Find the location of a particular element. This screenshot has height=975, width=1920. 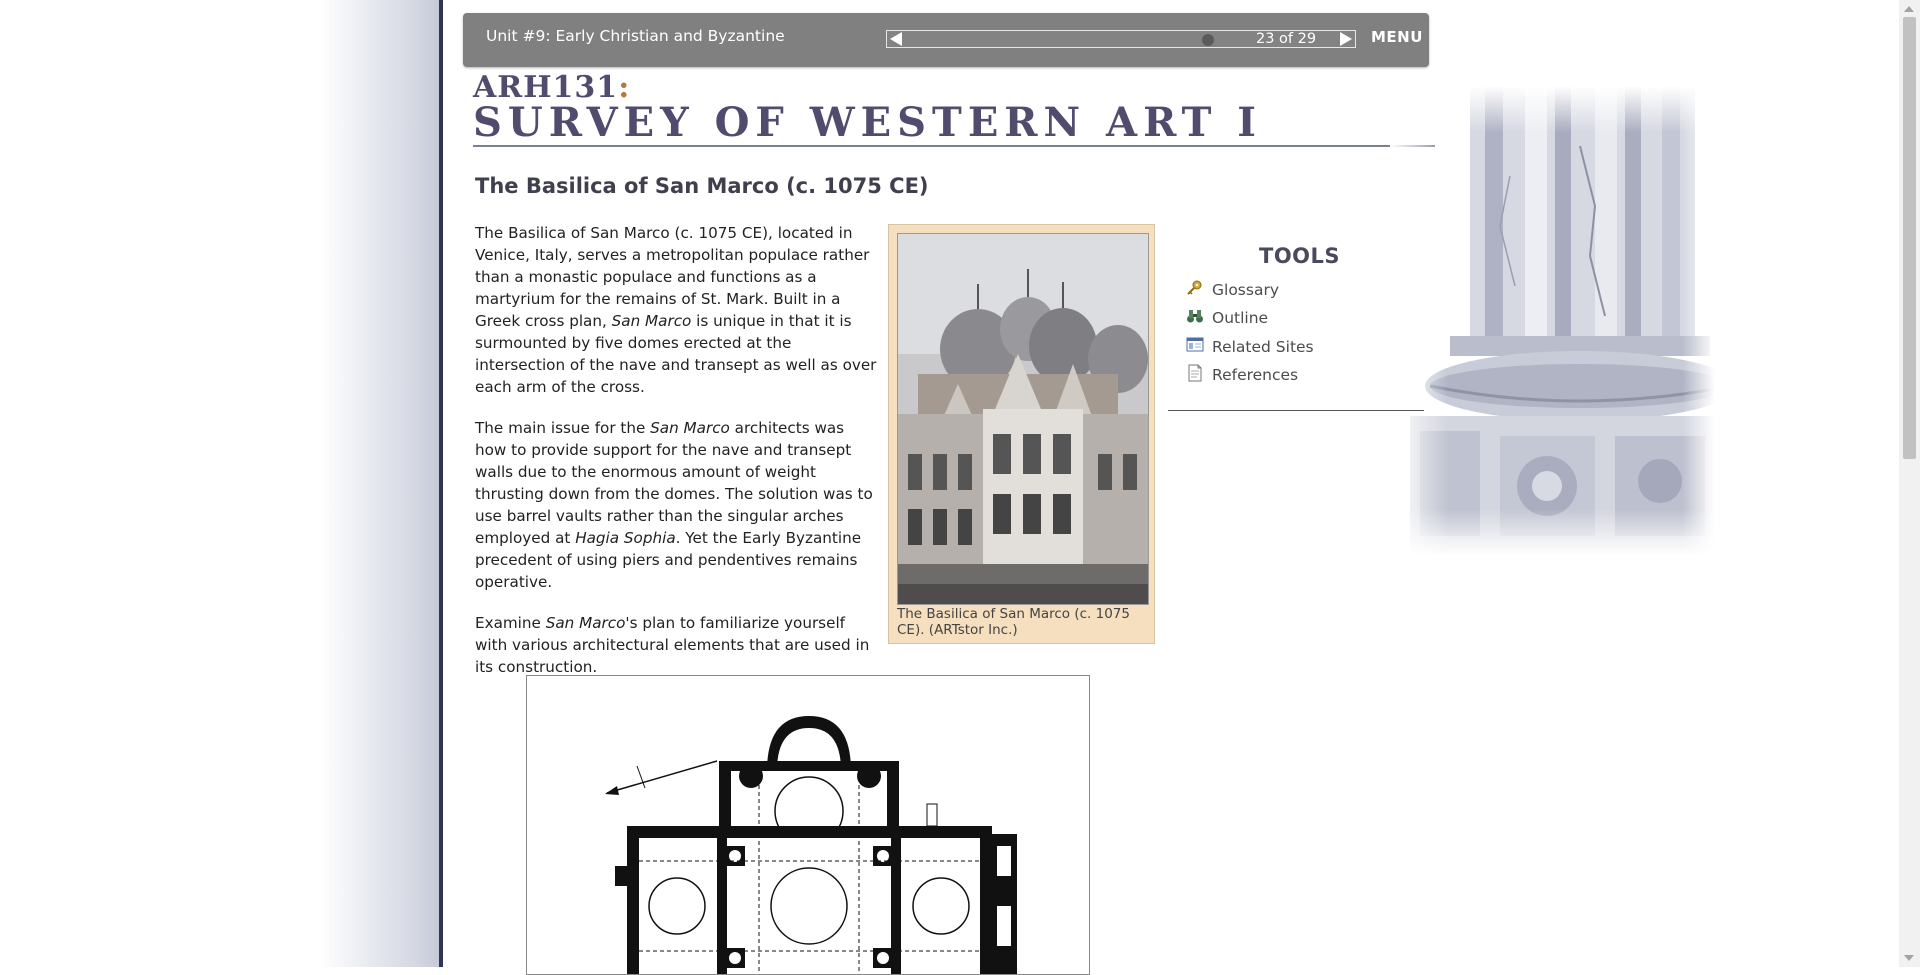

page-indicator: 23 of 29 is located at coordinates (1286, 39).